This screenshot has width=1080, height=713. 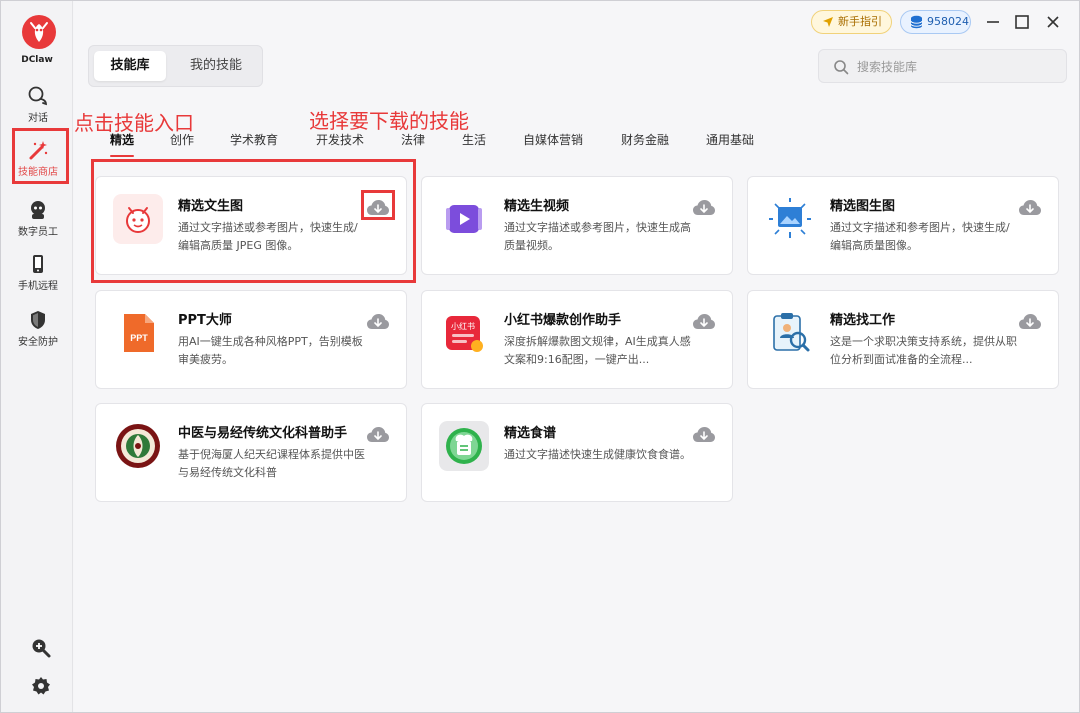 I want to click on skill-description: 通过文字描述或参考图片，快速生成高质量视频。, so click(x=597, y=236).